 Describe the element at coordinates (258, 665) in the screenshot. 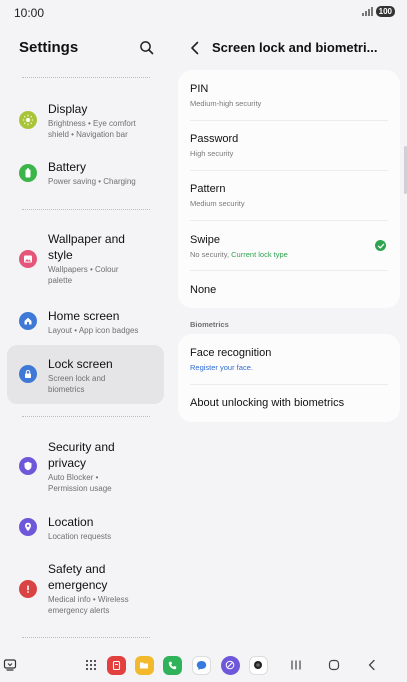

I see `camera-app-icon` at that location.